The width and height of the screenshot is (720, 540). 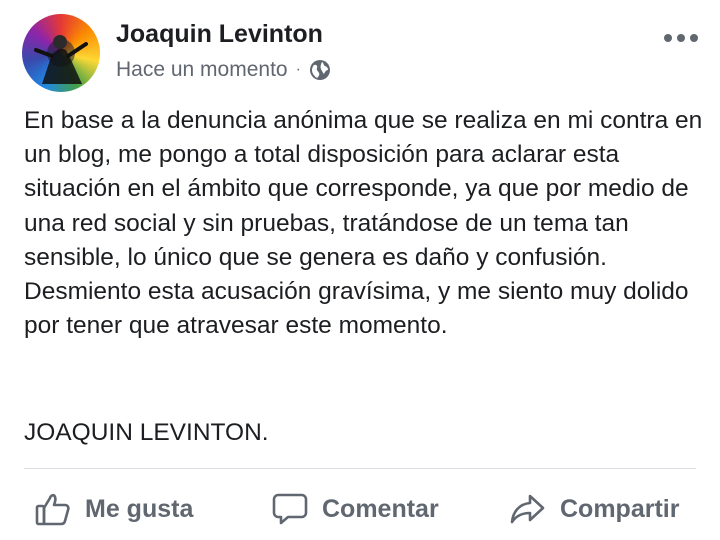 I want to click on avatar-image, so click(x=61, y=59).